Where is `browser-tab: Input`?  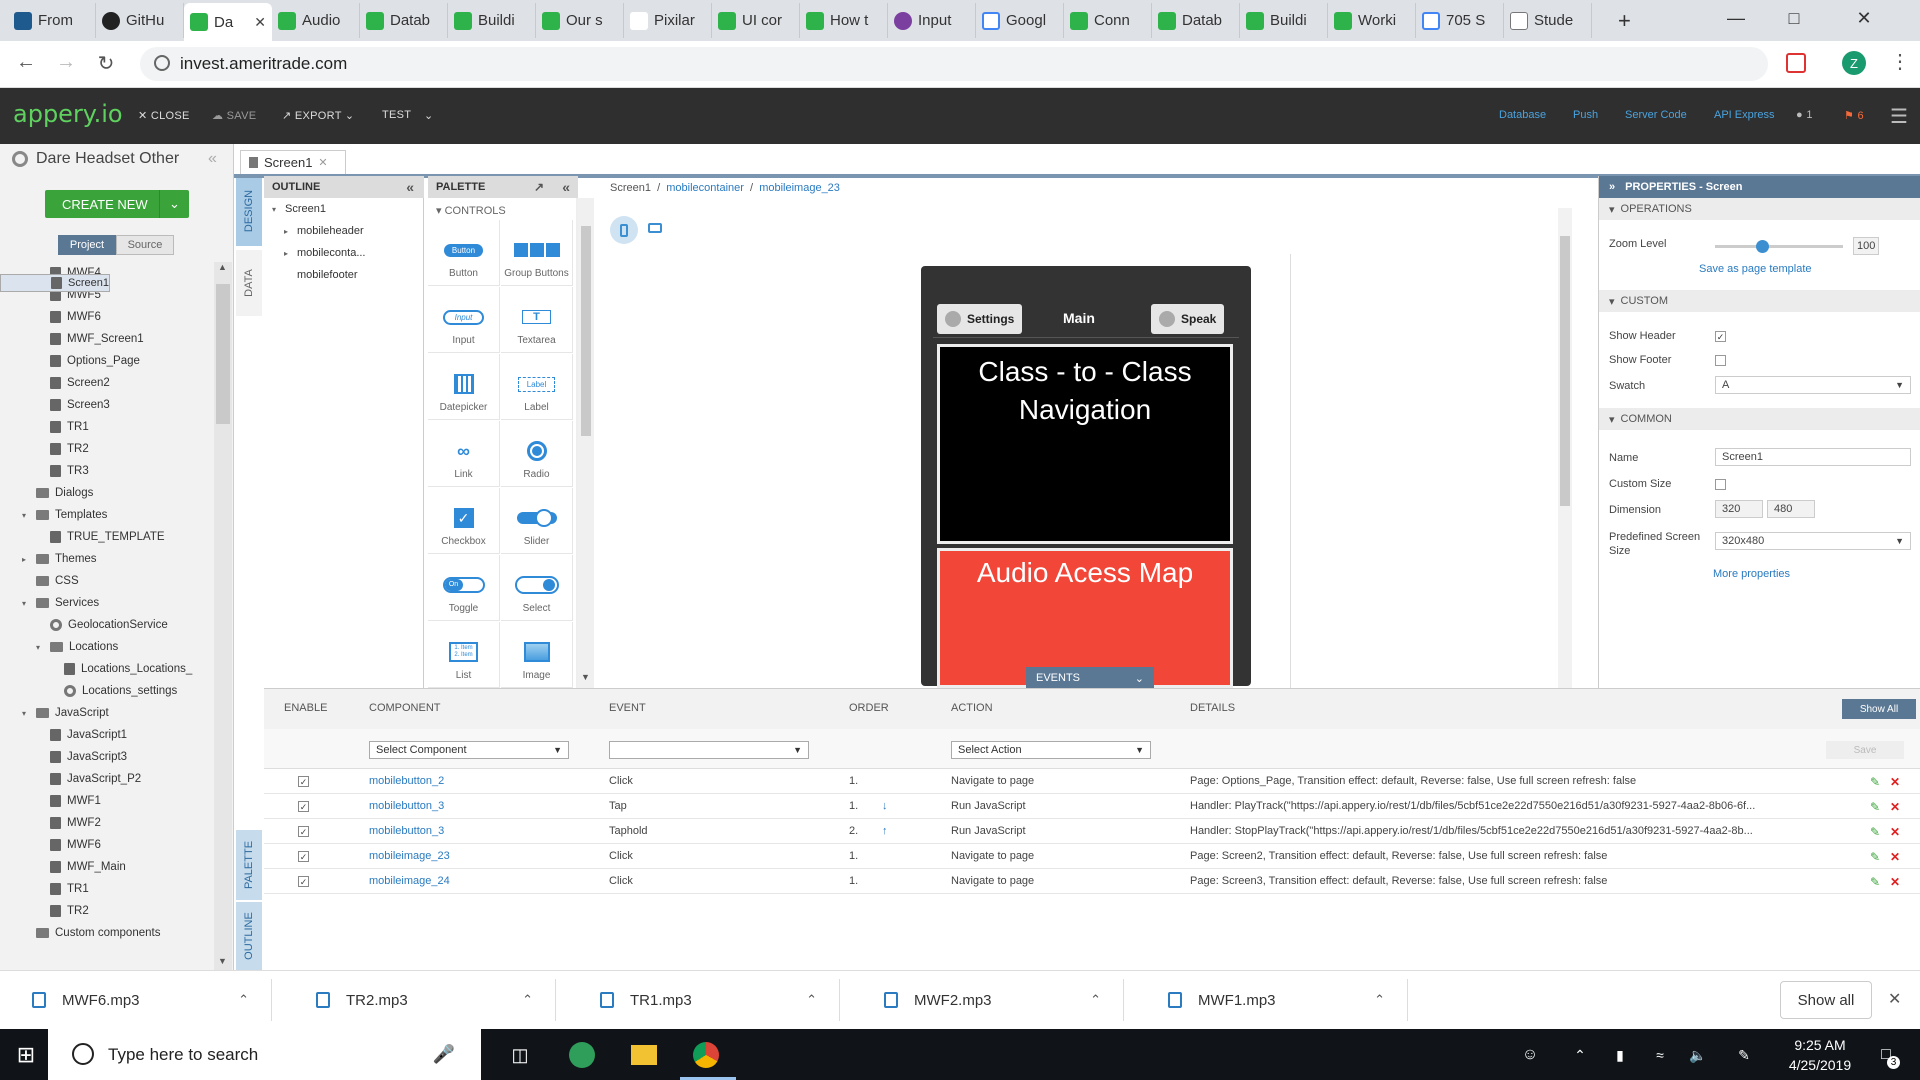 browser-tab: Input is located at coordinates (932, 20).